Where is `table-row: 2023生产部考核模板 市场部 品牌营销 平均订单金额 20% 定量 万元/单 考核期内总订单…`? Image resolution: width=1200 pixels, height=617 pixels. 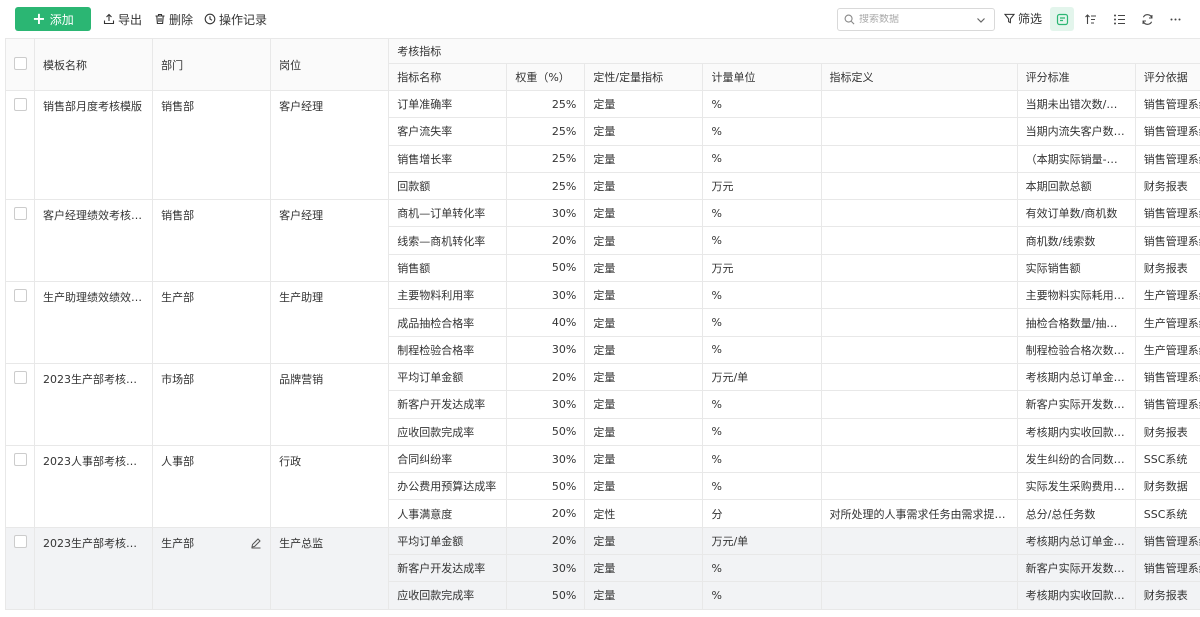
table-row: 2023生产部考核模板 市场部 品牌营销 平均订单金额 20% 定量 万元/单 考核期内总订单… is located at coordinates (602, 404).